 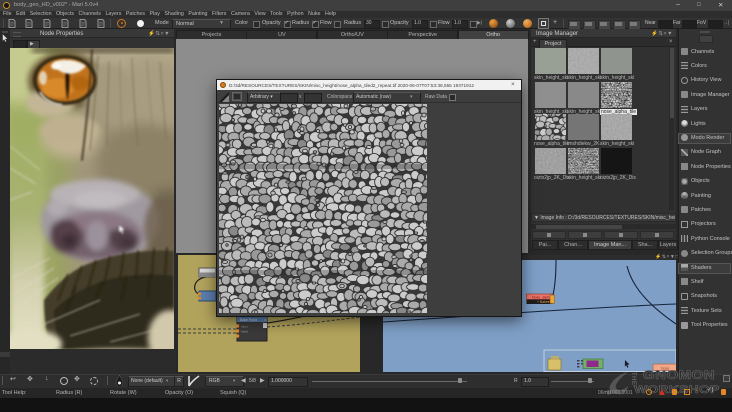 What do you see at coordinates (245, 332) in the screenshot?
I see `svg-text: Mask` at bounding box center [245, 332].